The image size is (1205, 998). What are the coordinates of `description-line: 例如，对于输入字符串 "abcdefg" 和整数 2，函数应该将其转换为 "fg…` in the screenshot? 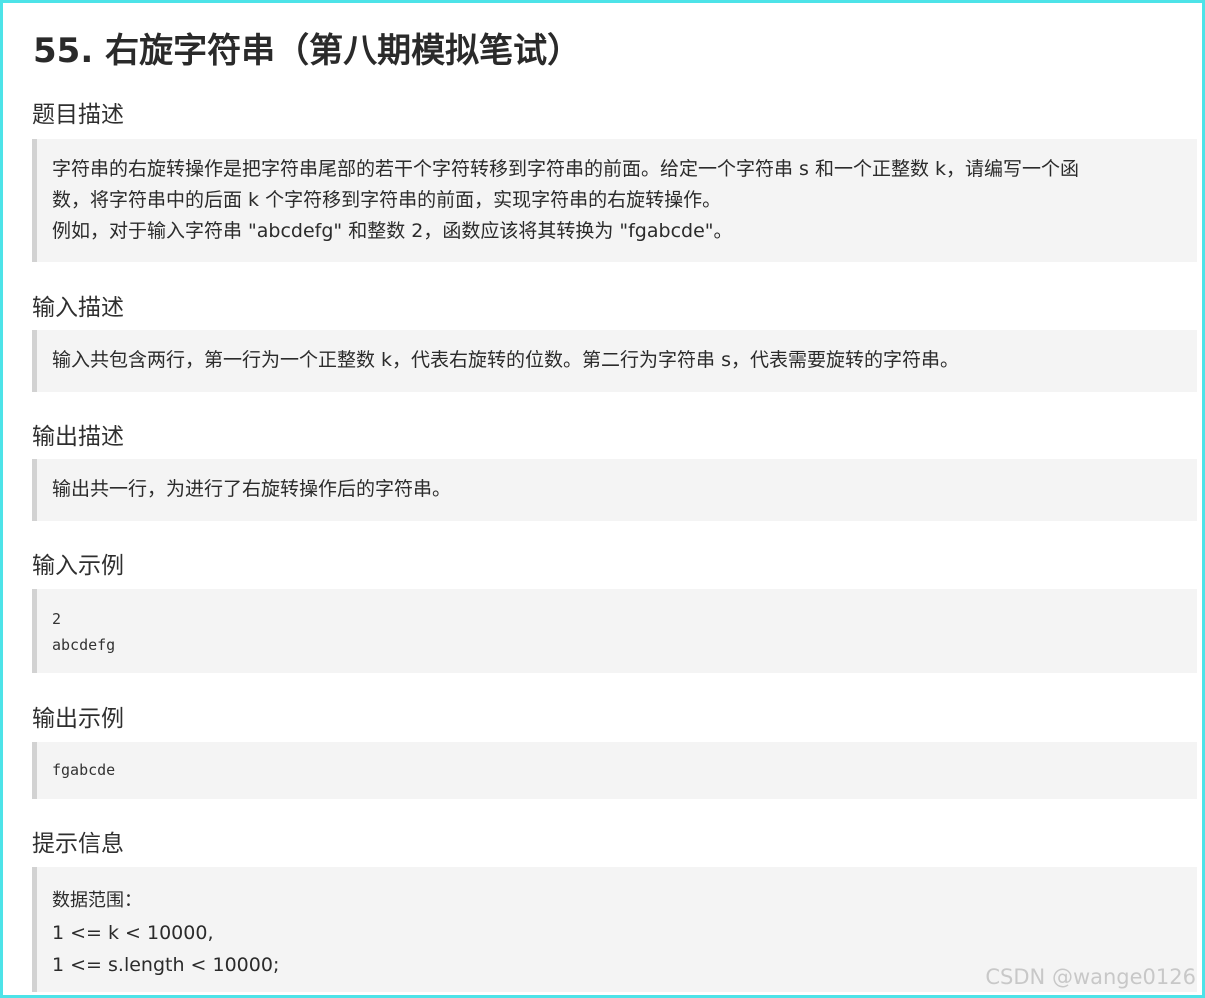 It's located at (392, 231).